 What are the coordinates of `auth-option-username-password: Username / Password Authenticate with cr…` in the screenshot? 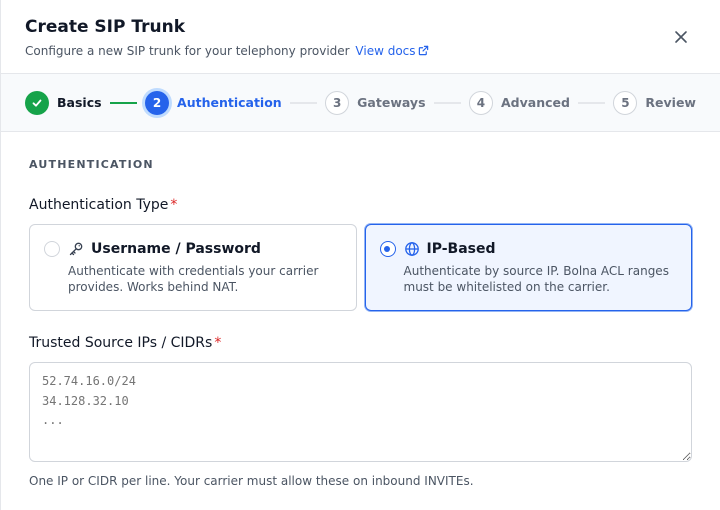 It's located at (193, 267).